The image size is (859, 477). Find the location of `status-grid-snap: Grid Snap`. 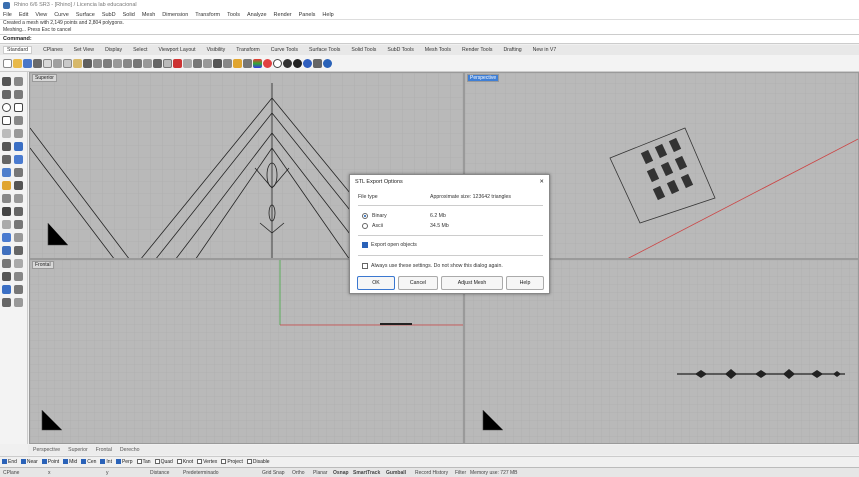

status-grid-snap: Grid Snap is located at coordinates (273, 473).